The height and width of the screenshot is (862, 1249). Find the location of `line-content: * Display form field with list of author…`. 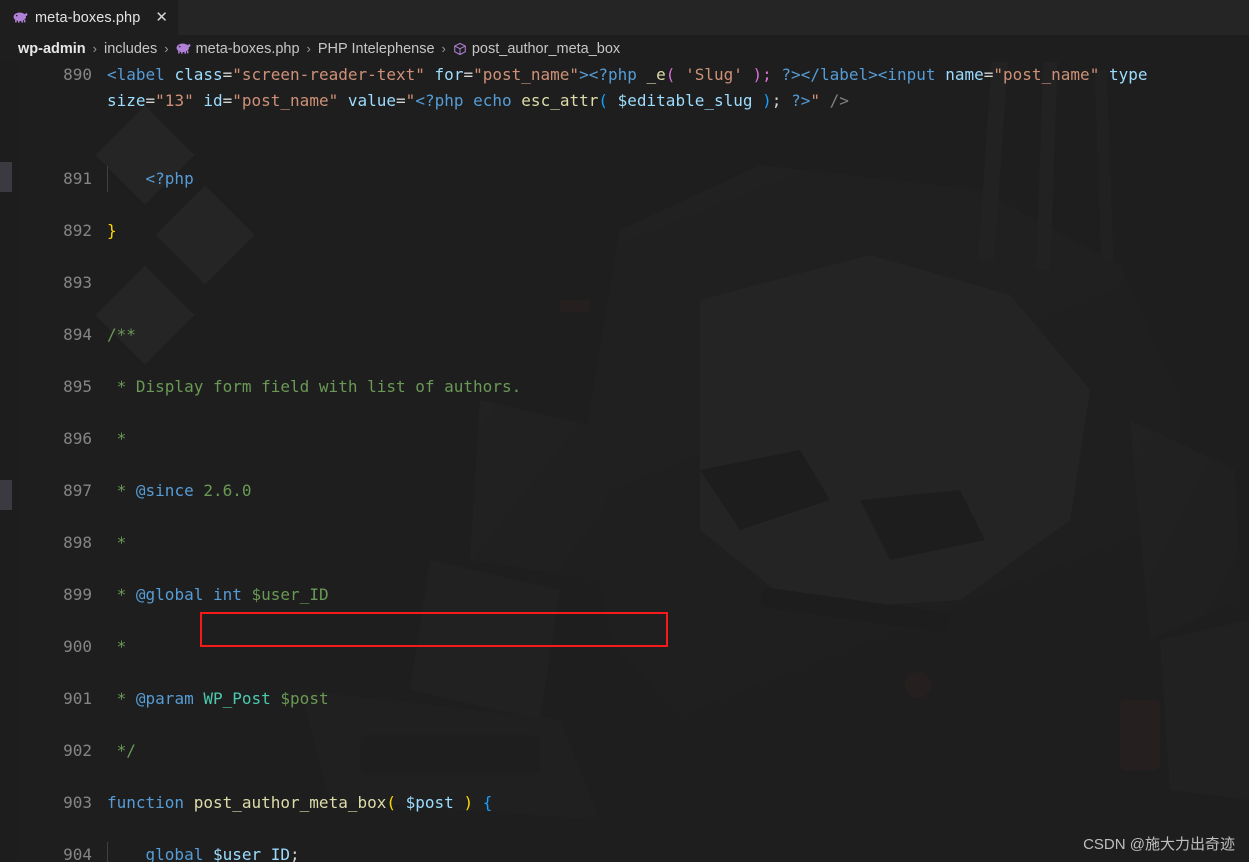

line-content: * Display form field with list of author… is located at coordinates (314, 386).